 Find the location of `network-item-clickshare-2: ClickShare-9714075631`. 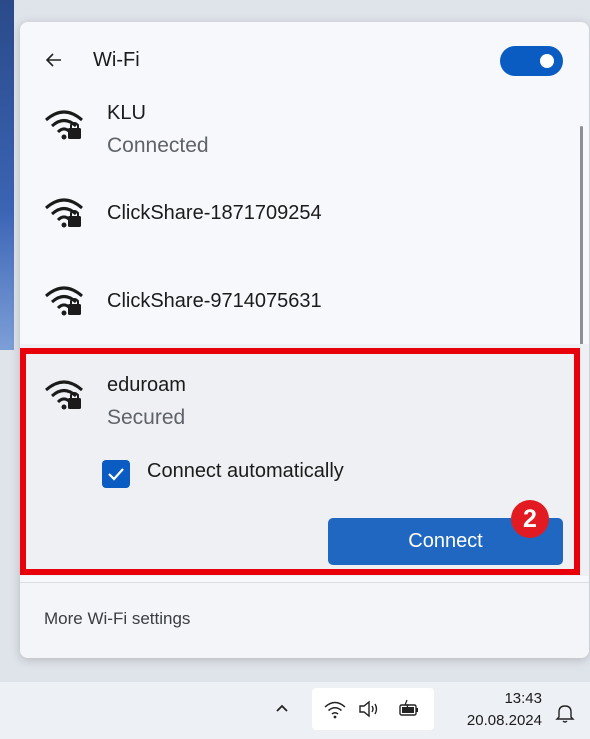

network-item-clickshare-2: ClickShare-9714075631 is located at coordinates (304, 306).